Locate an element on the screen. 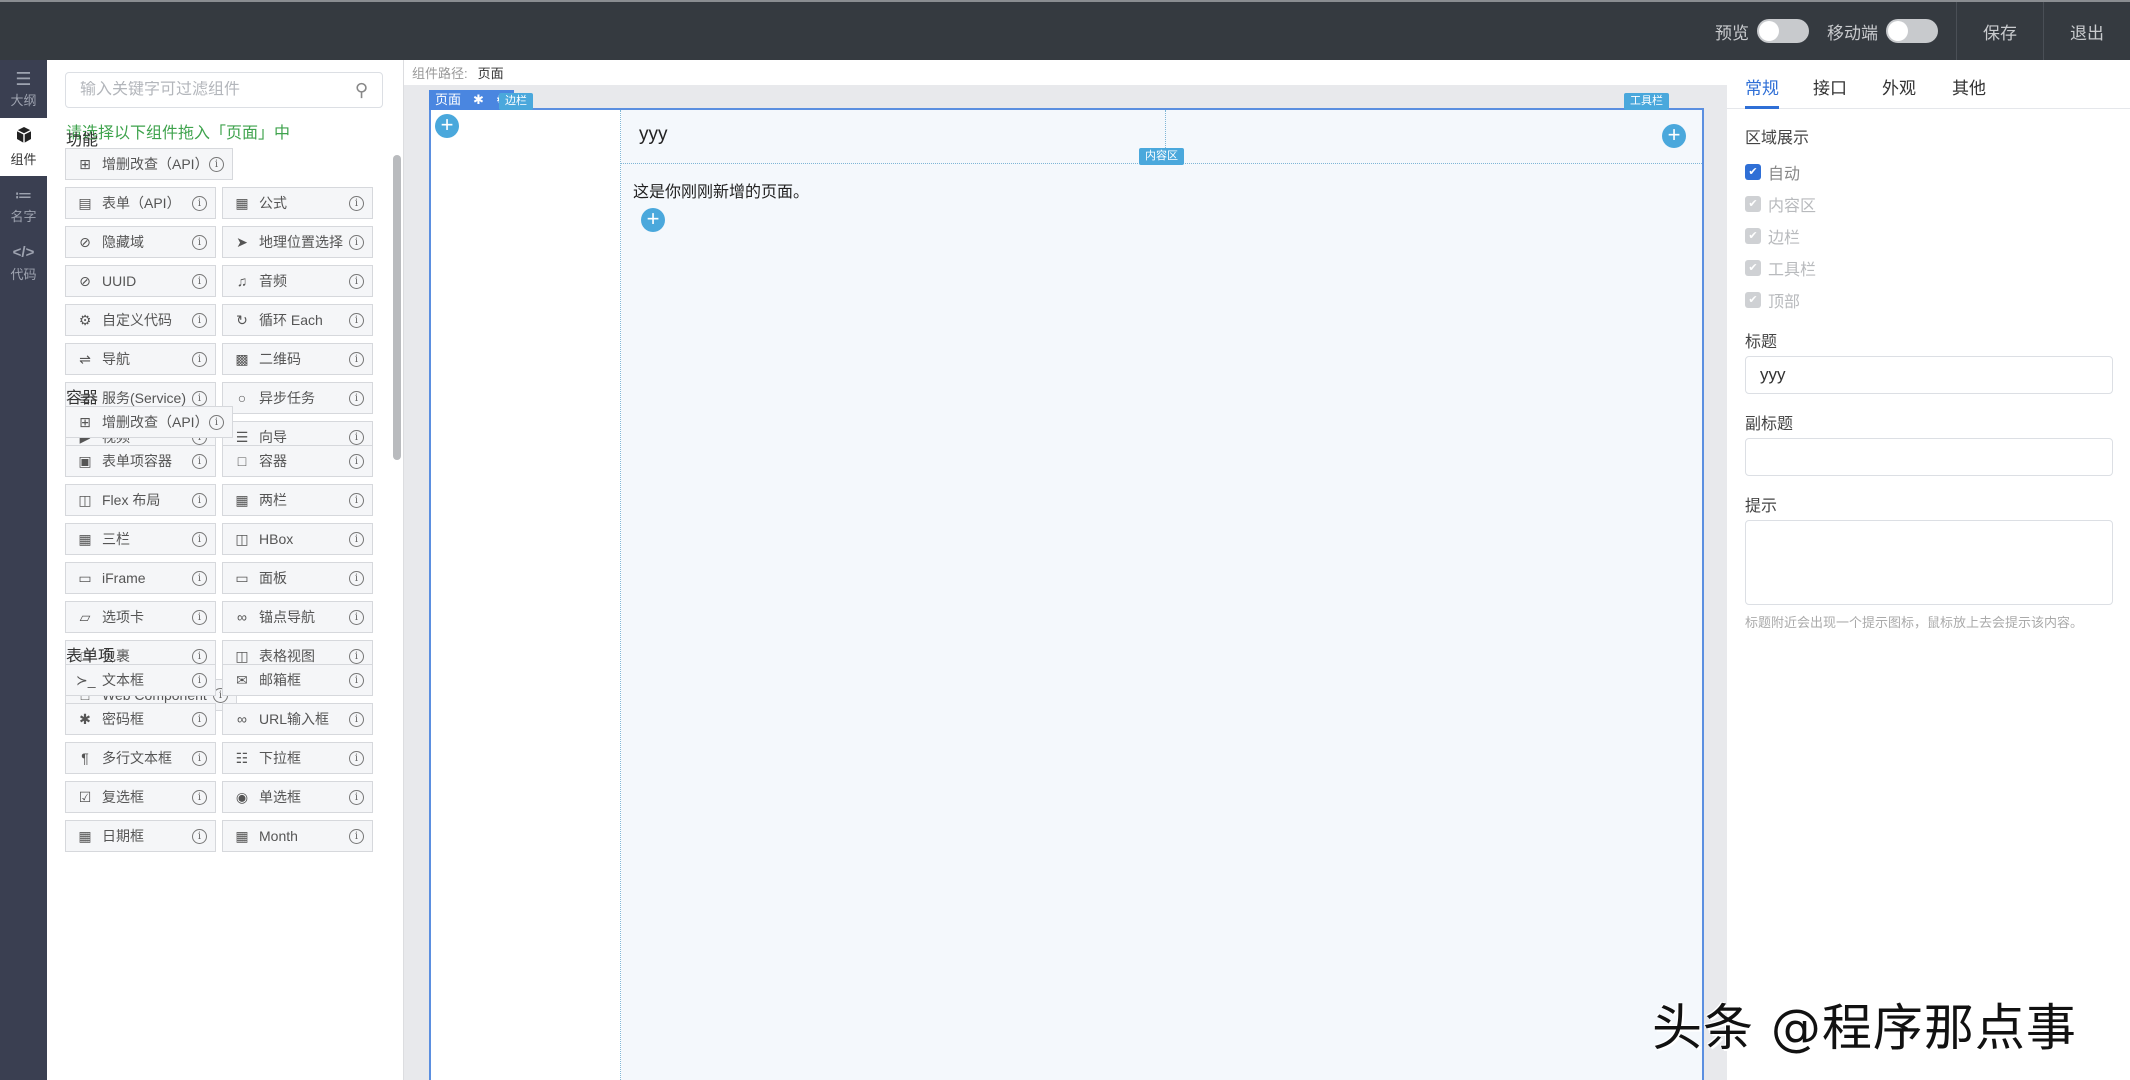 The width and height of the screenshot is (2130, 1080). component-item-label: 复选框 is located at coordinates (123, 797).